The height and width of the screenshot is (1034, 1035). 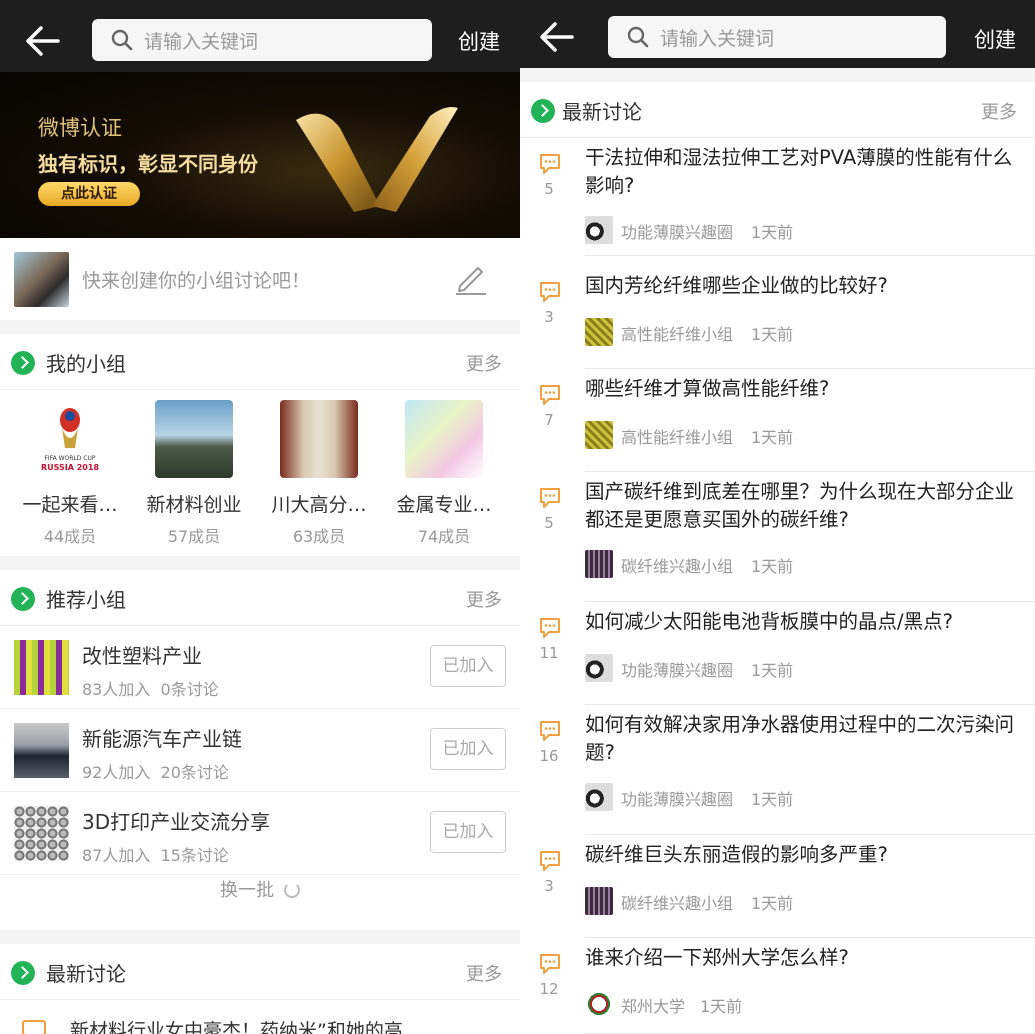 I want to click on group-card: 金属专业… 74成员, so click(x=444, y=473).